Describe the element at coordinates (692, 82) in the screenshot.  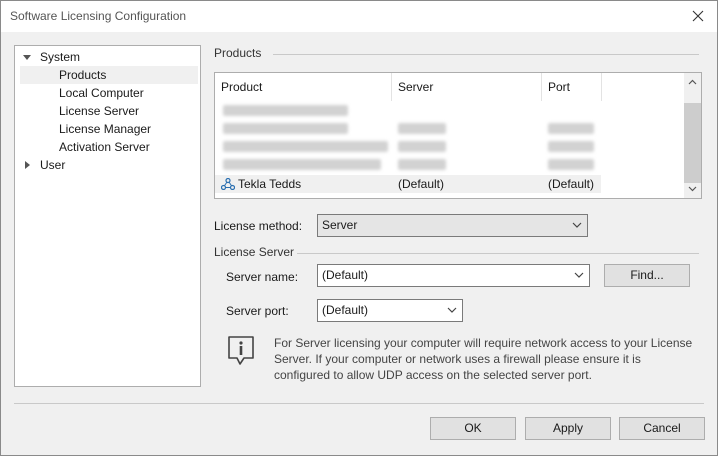
I see `scroll-up-icon` at that location.